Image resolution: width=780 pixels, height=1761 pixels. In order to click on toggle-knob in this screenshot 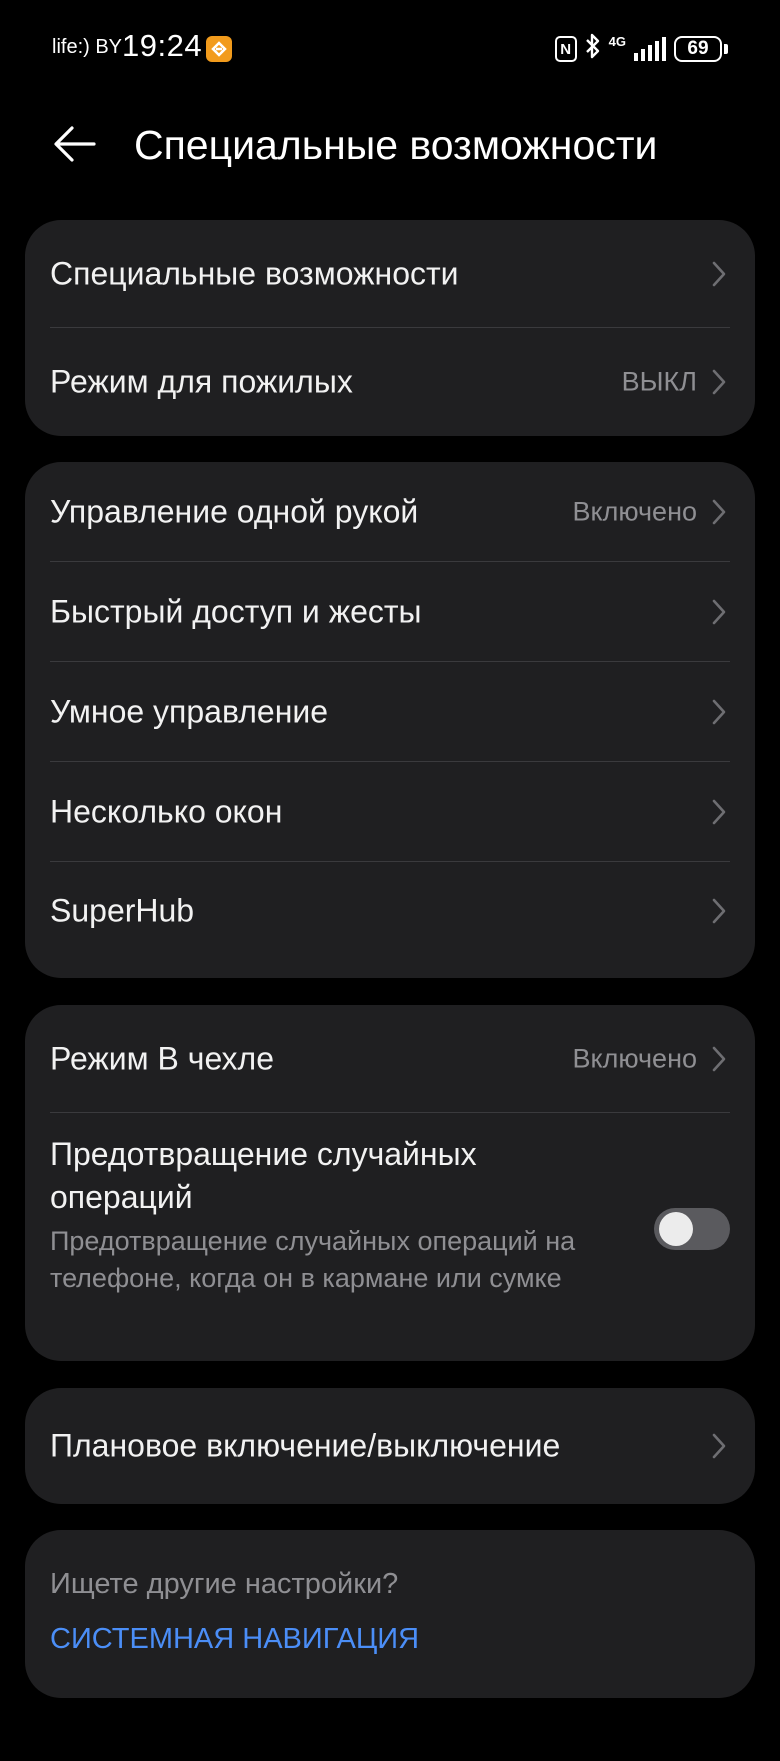, I will do `click(676, 1229)`.